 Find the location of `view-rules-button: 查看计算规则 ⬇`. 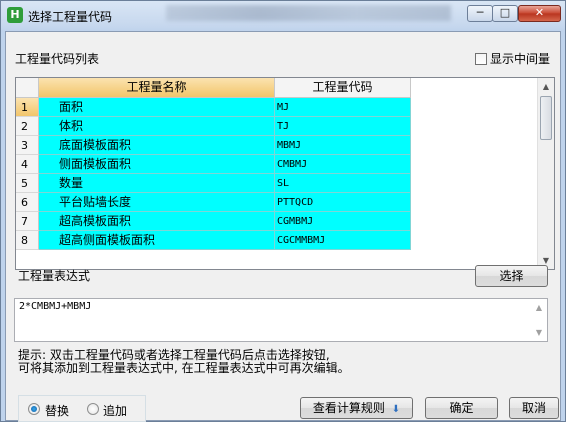

view-rules-button: 查看计算规则 ⬇ is located at coordinates (356, 408).